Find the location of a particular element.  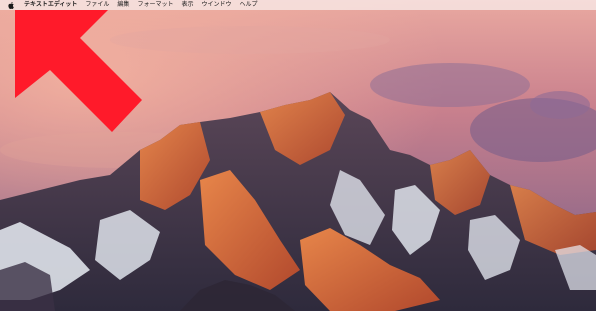

menu-bar: テキストエディット ファイル 編集 フォーマット 表示 ウインドウ ヘルプ is located at coordinates (298, 5).